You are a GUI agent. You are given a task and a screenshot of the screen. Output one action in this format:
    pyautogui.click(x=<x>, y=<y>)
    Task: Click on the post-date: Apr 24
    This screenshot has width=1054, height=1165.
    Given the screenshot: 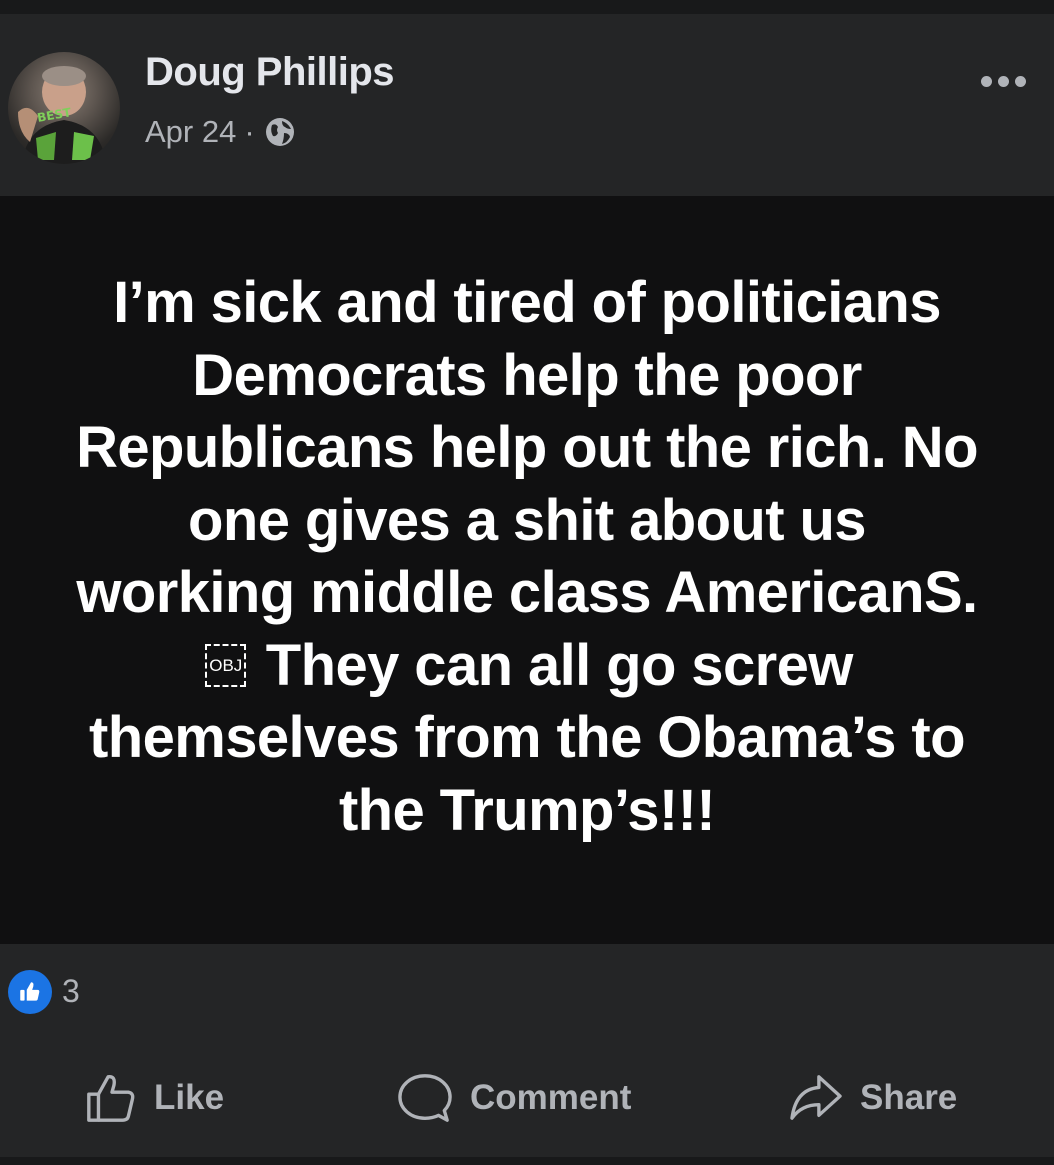 What is the action you would take?
    pyautogui.click(x=190, y=132)
    